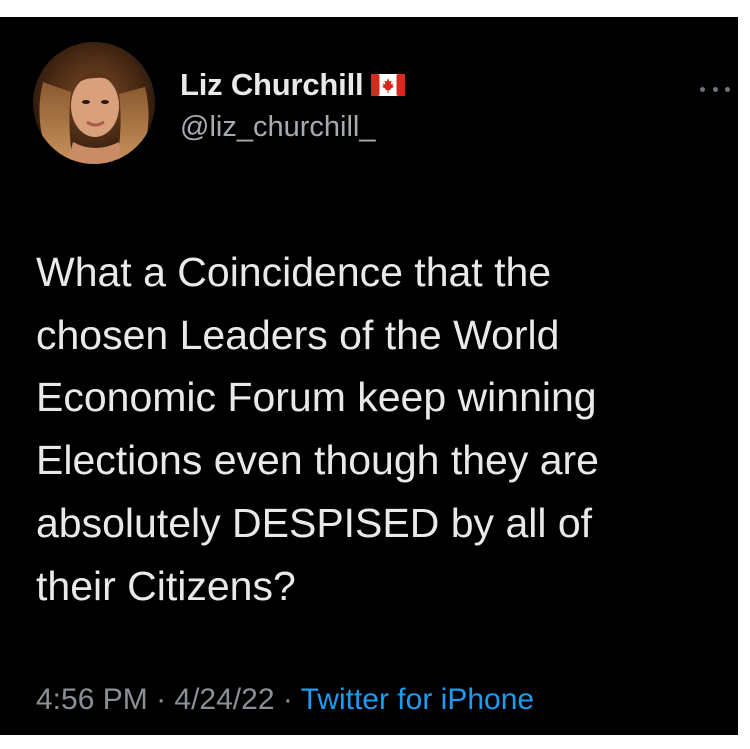 Image resolution: width=750 pixels, height=749 pixels. What do you see at coordinates (272, 85) in the screenshot?
I see `display-name: Liz Churchill` at bounding box center [272, 85].